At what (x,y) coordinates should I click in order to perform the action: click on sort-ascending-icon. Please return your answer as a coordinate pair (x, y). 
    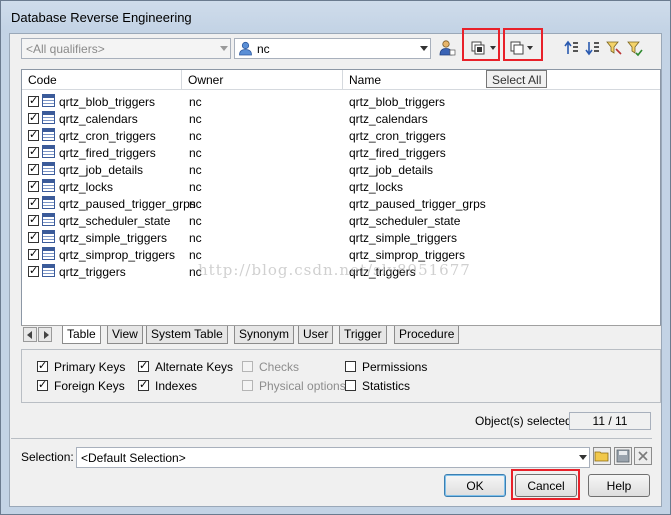
    Looking at the image, I should click on (571, 47).